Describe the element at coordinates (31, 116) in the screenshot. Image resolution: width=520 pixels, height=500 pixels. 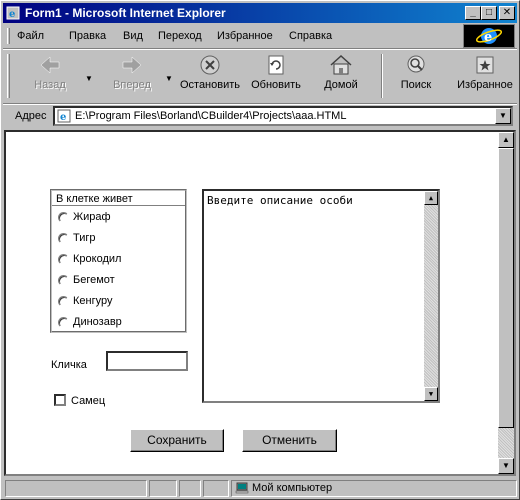
I see `address-label: Адрес` at that location.